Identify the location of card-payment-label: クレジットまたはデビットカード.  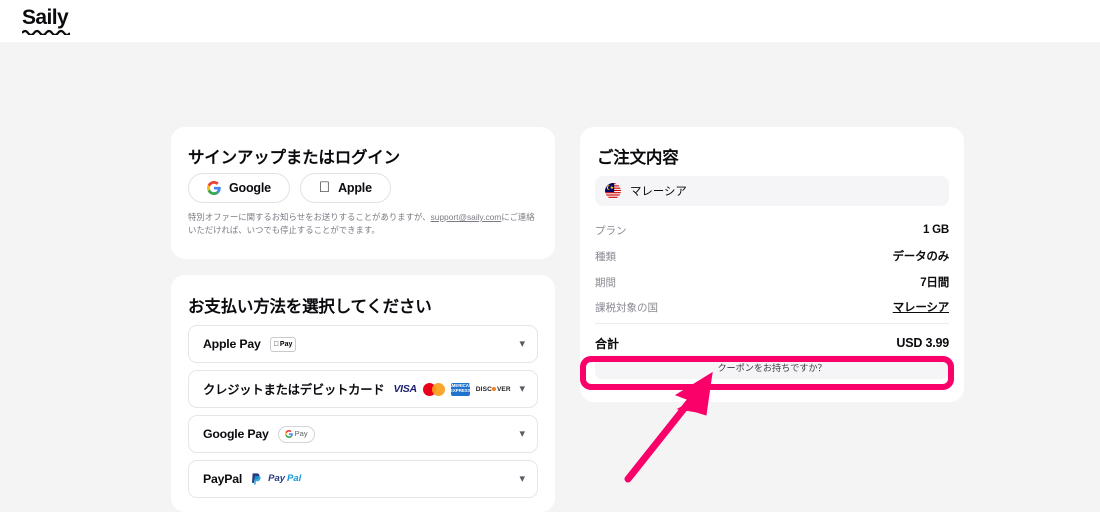
(294, 390).